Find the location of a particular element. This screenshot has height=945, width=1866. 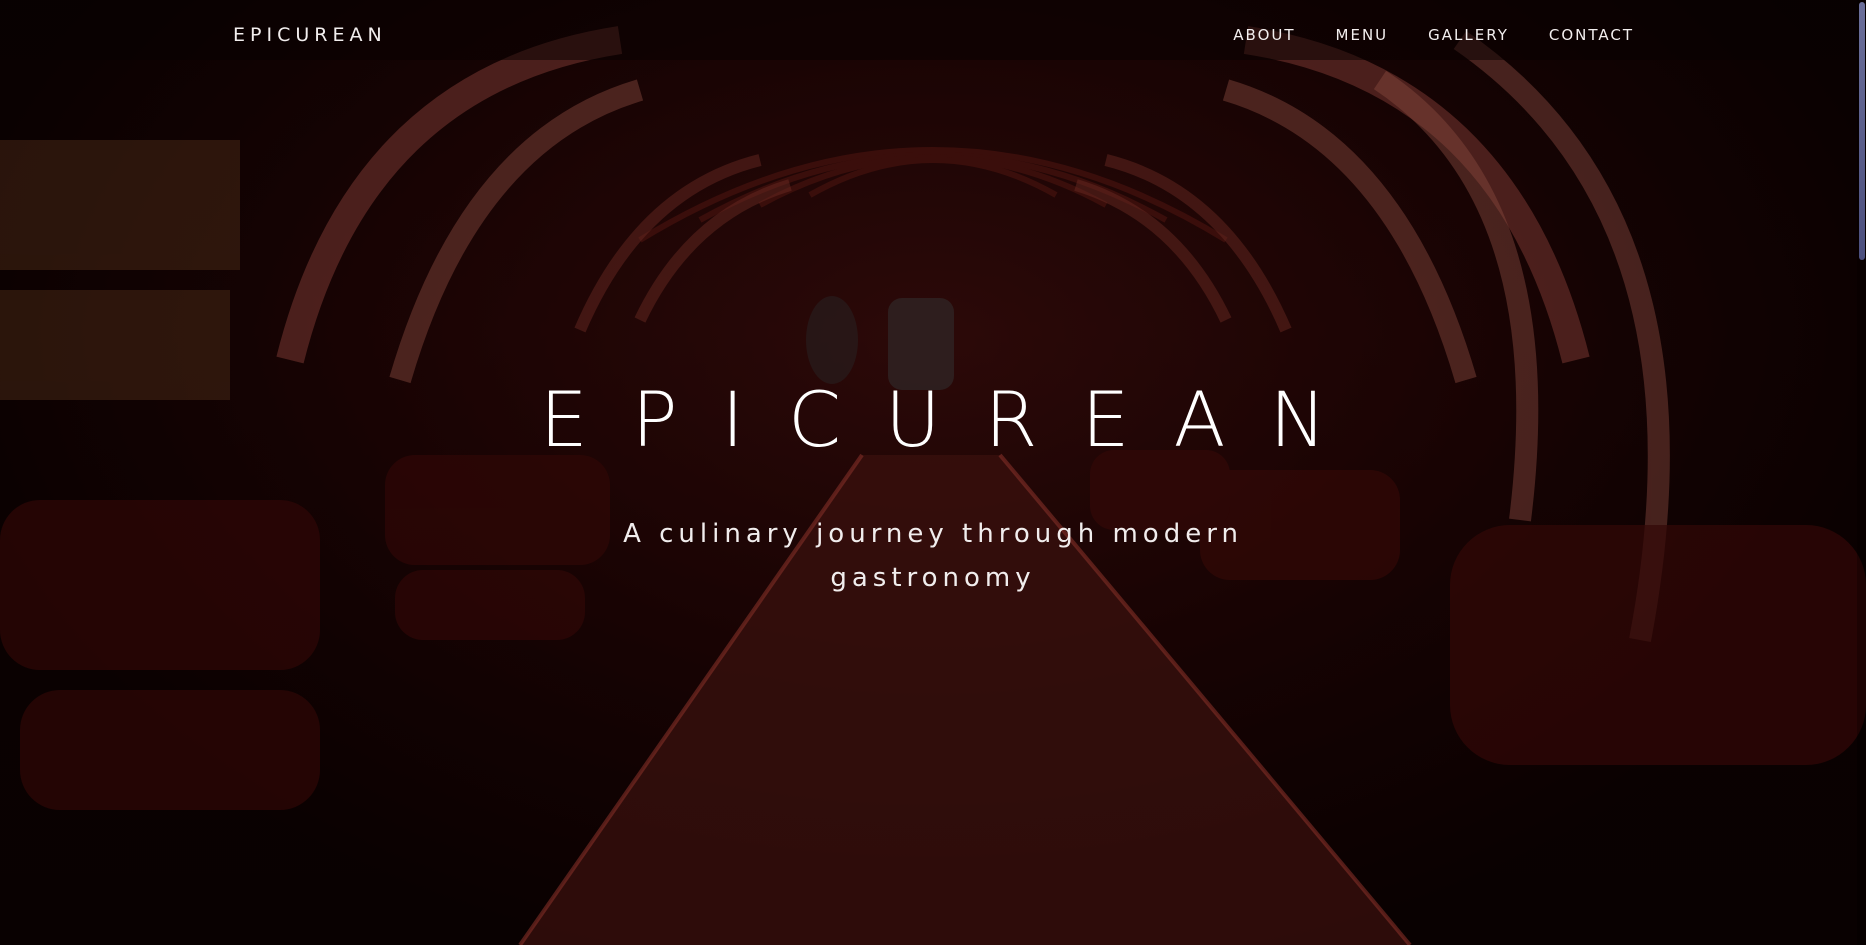

nav-menu-link: MENU is located at coordinates (1362, 35).